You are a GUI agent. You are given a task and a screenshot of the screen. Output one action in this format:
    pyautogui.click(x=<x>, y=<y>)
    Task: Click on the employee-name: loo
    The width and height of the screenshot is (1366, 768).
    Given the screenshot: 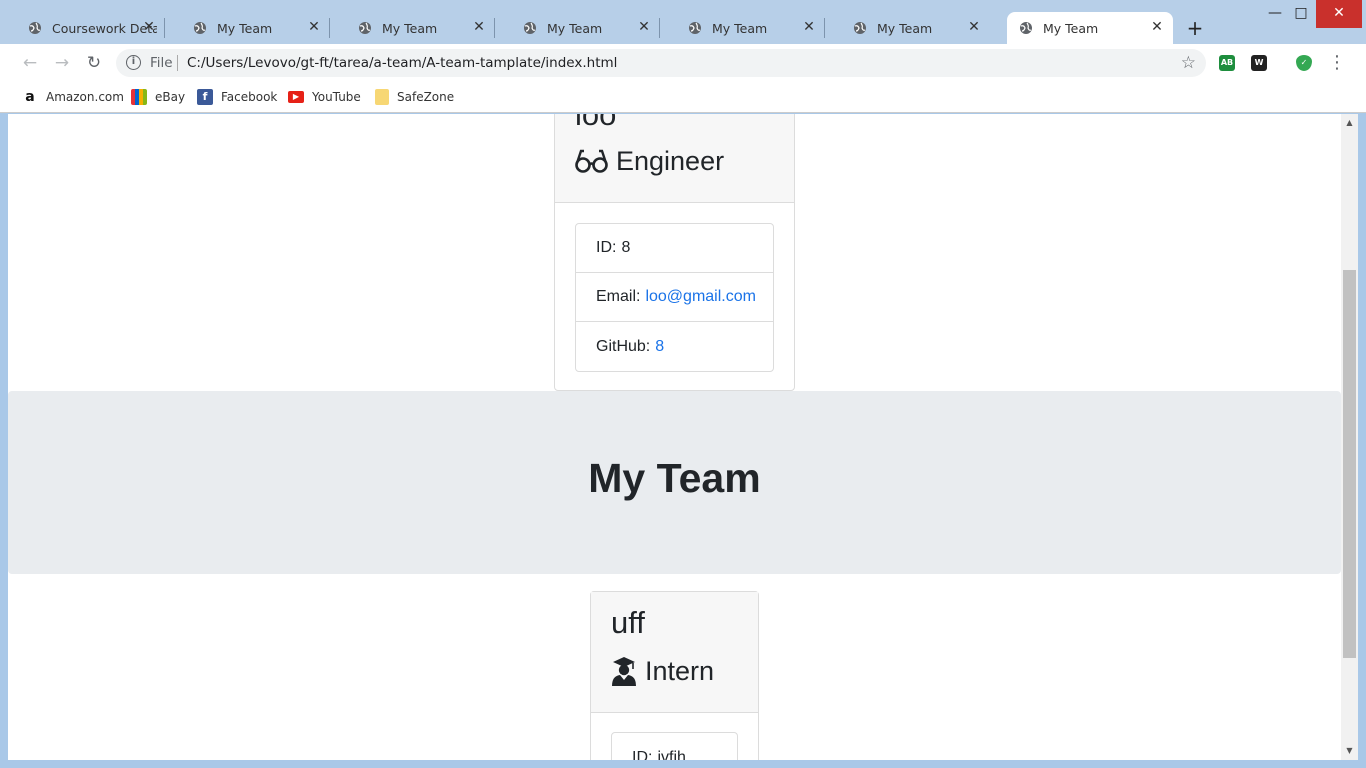 What is the action you would take?
    pyautogui.click(x=596, y=123)
    